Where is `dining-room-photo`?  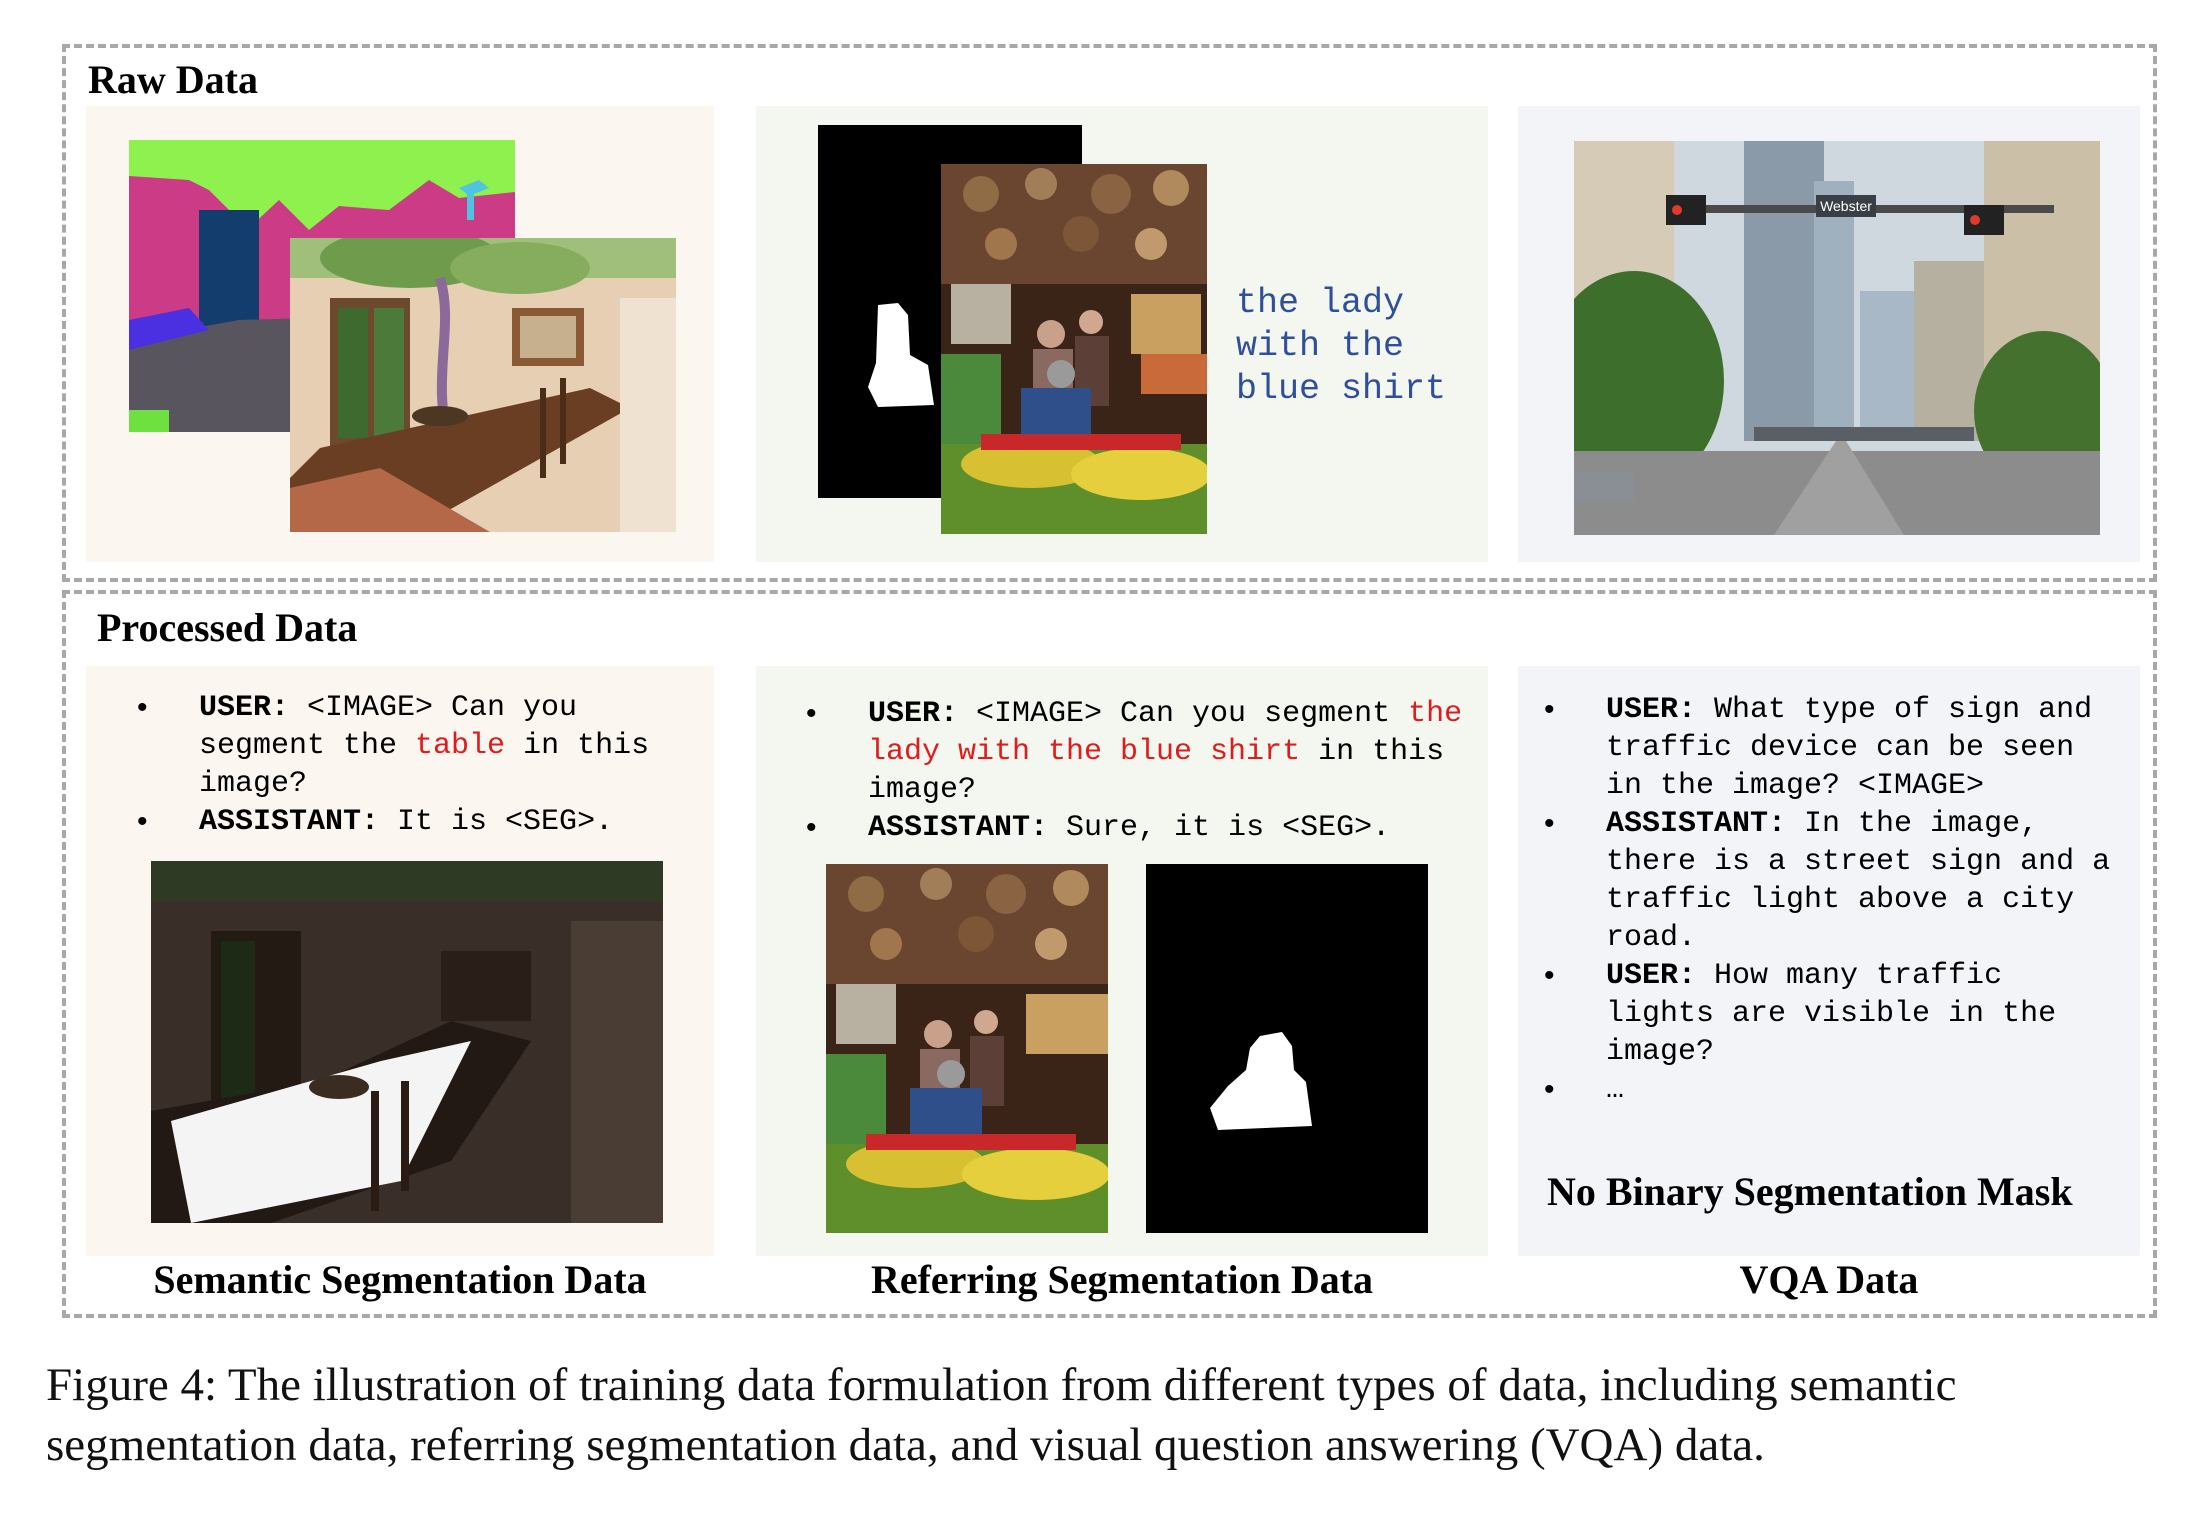 dining-room-photo is located at coordinates (483, 385).